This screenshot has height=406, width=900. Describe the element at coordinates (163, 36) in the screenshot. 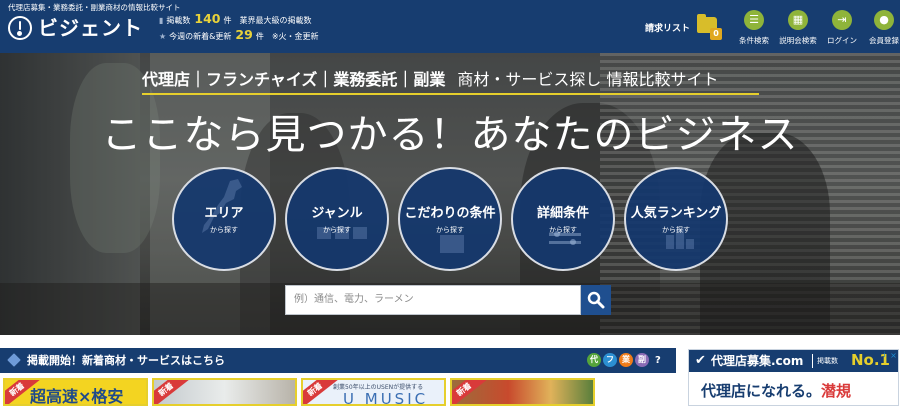

I see `star-icon: ★` at that location.